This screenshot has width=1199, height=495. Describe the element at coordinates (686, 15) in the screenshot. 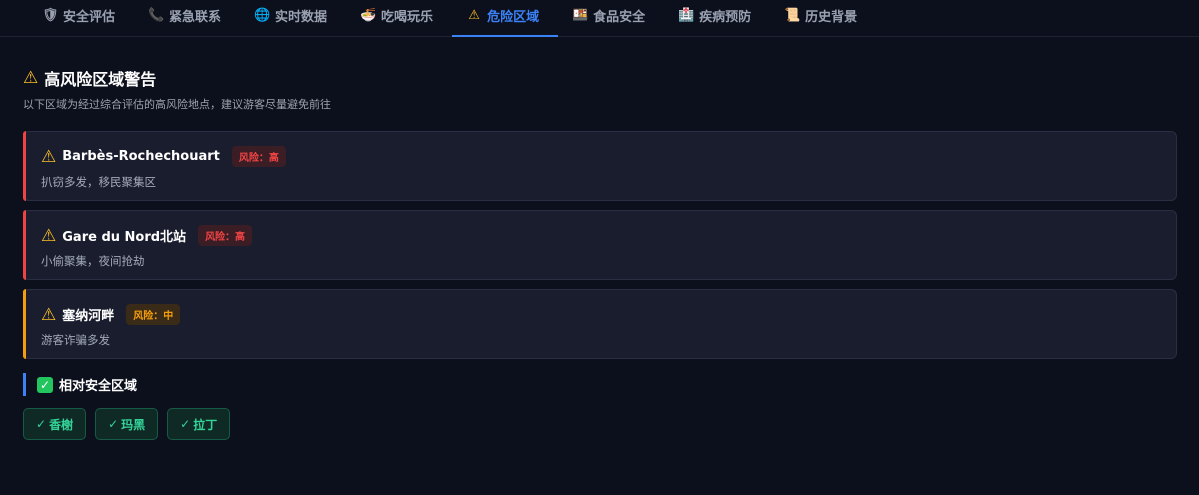

I see `hospital-icon: 🏥` at that location.